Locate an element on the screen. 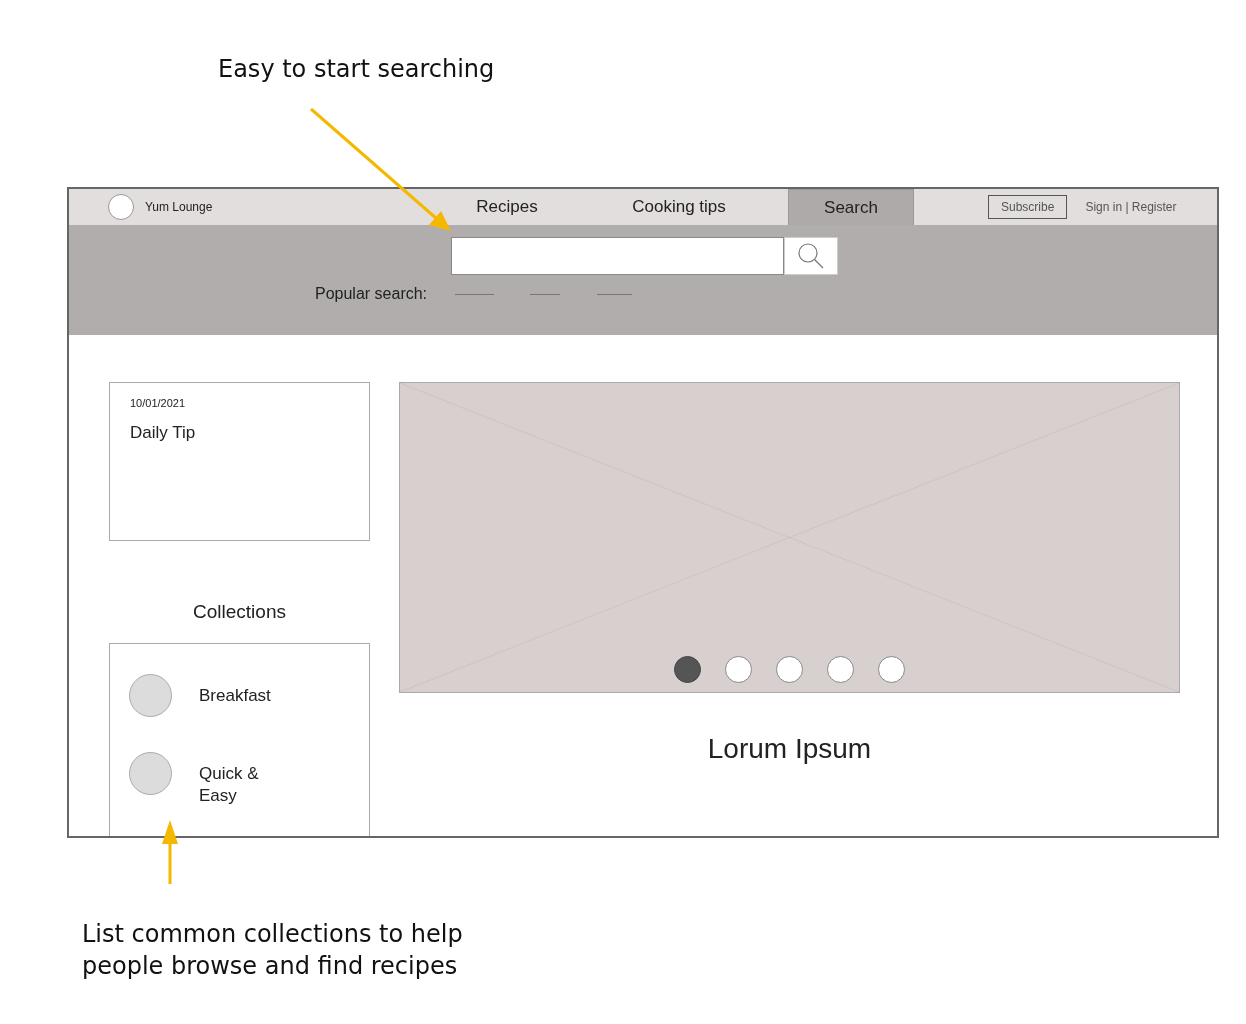 This screenshot has height=1024, width=1246. search-field is located at coordinates (617, 256).